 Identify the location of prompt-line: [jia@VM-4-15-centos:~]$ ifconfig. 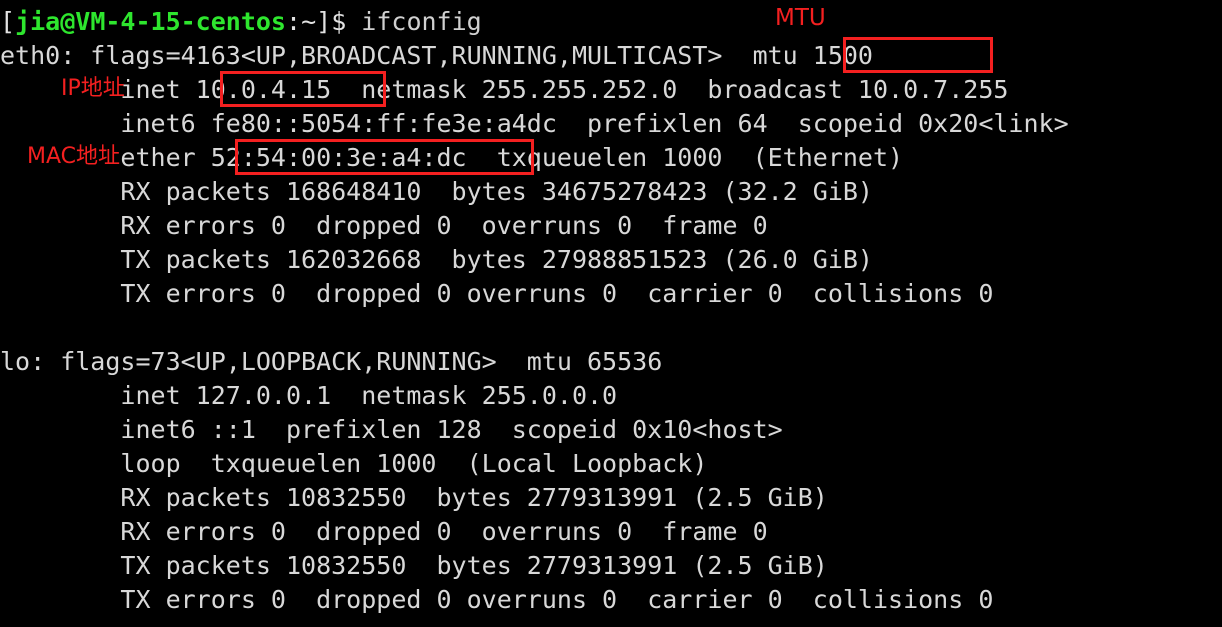
(241, 22).